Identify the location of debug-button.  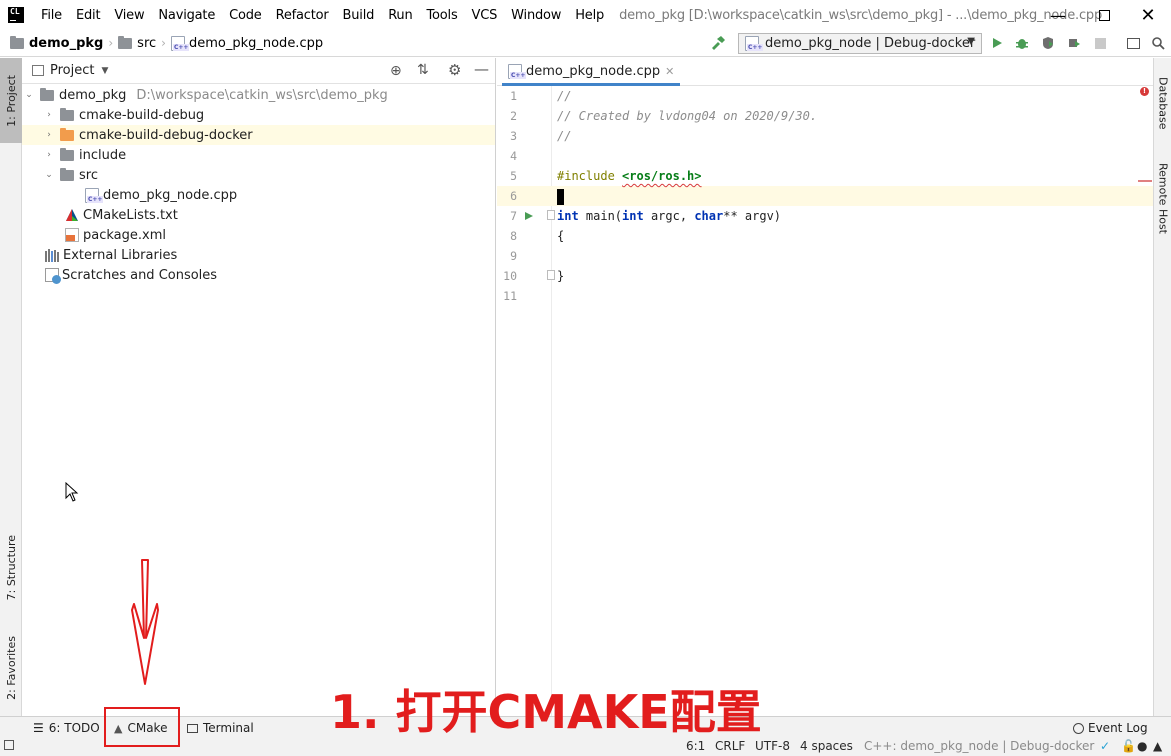
(1022, 43).